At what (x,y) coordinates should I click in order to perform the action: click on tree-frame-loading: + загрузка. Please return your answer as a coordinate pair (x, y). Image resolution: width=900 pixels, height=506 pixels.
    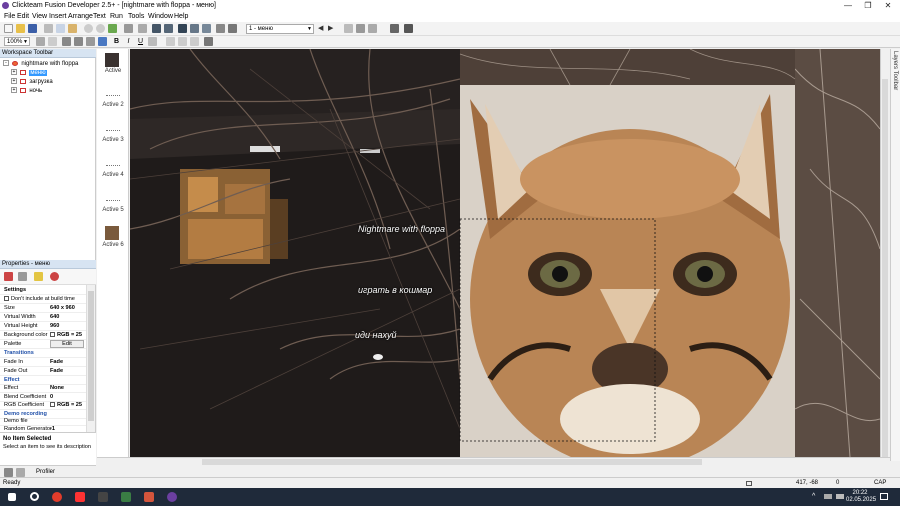
    Looking at the image, I should click on (32, 82).